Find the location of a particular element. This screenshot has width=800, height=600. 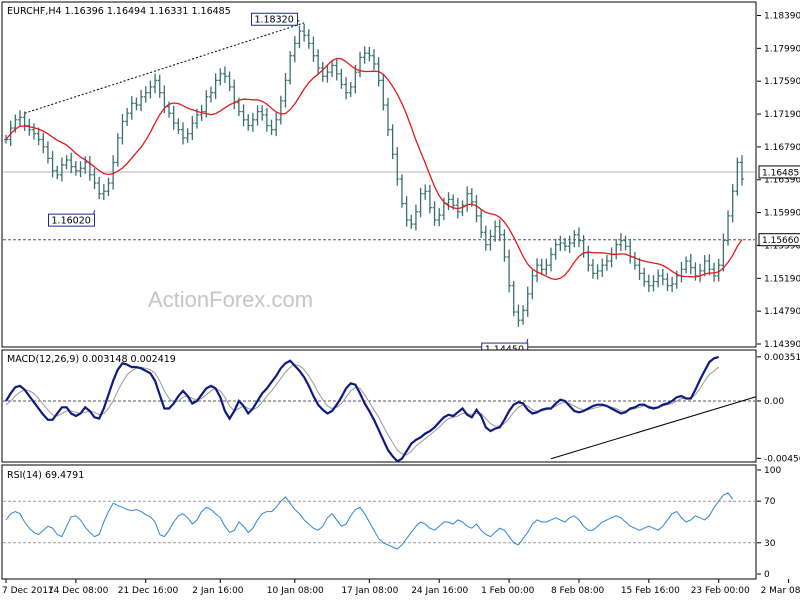

macd-axis: 0.003516 0.00 -0.004569 is located at coordinates (778, 408).